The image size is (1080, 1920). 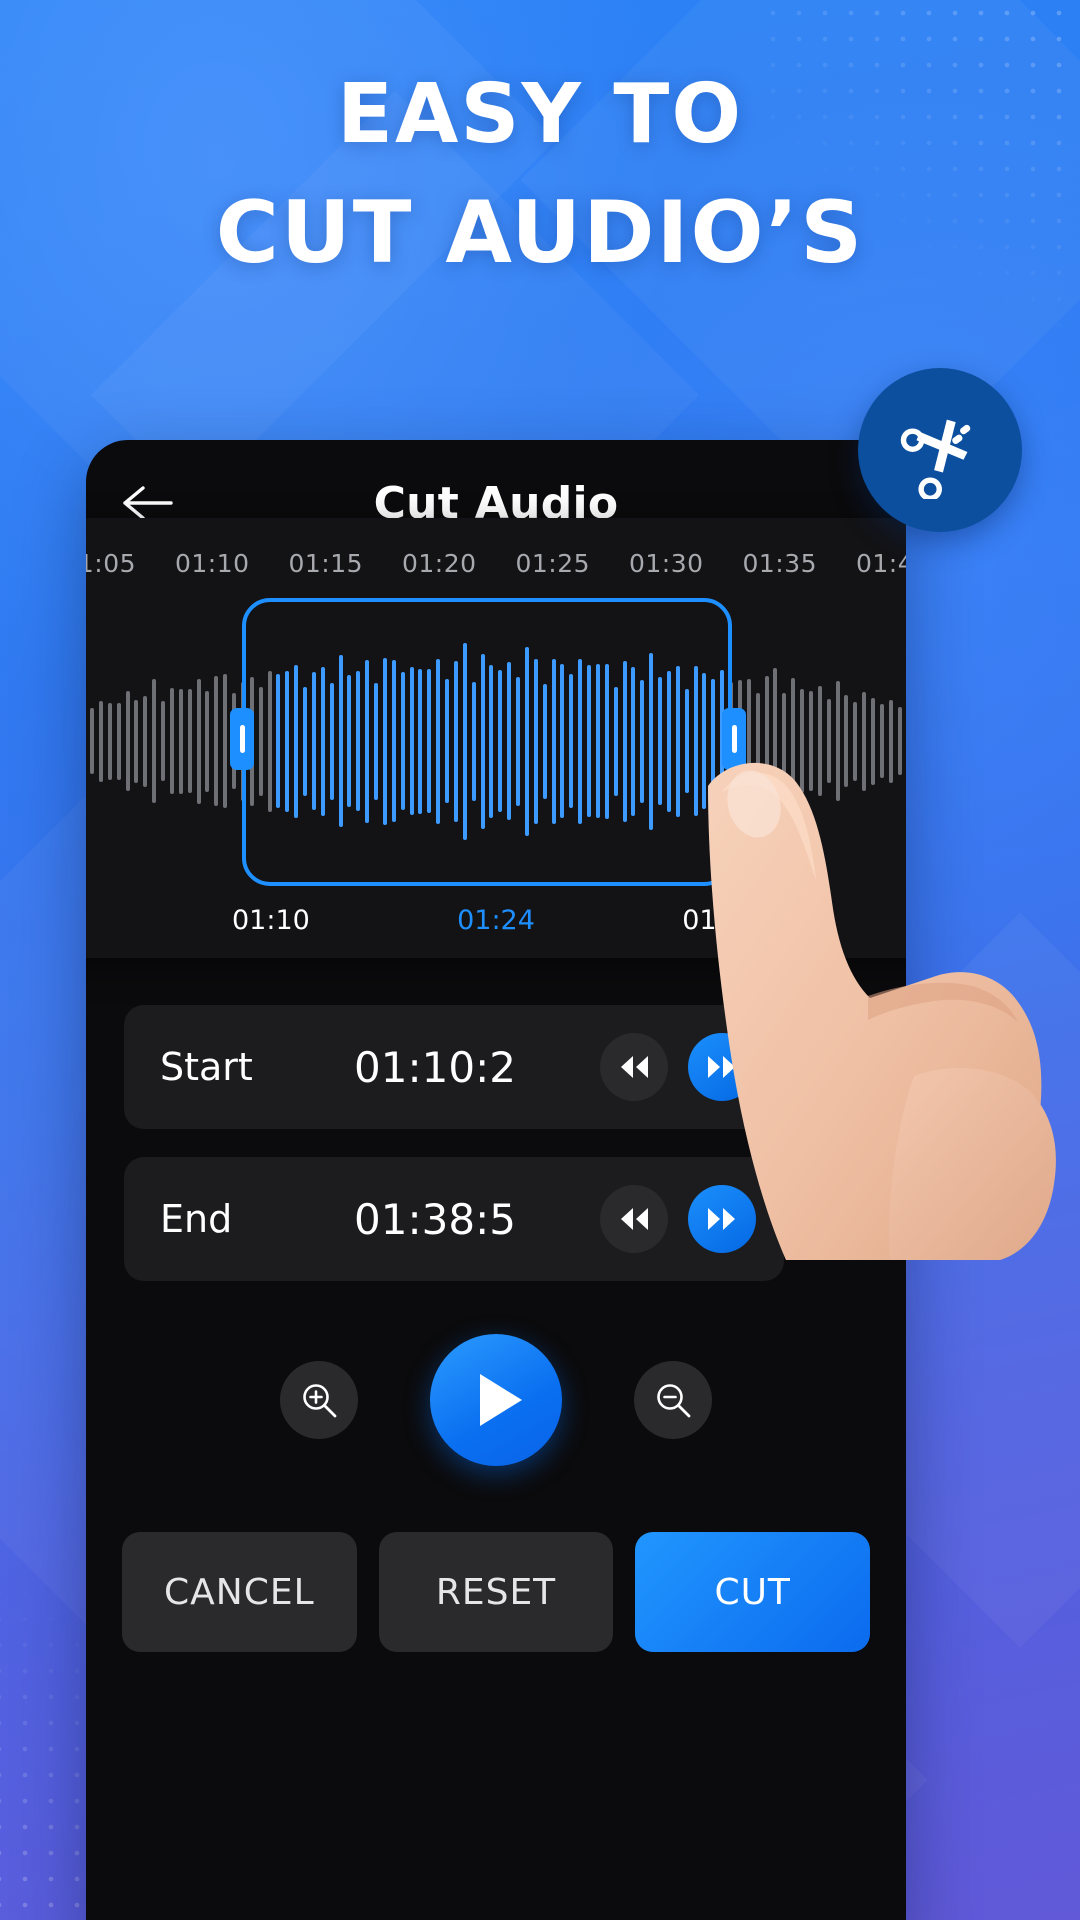 I want to click on end-rewind-icon, so click(x=634, y=1219).